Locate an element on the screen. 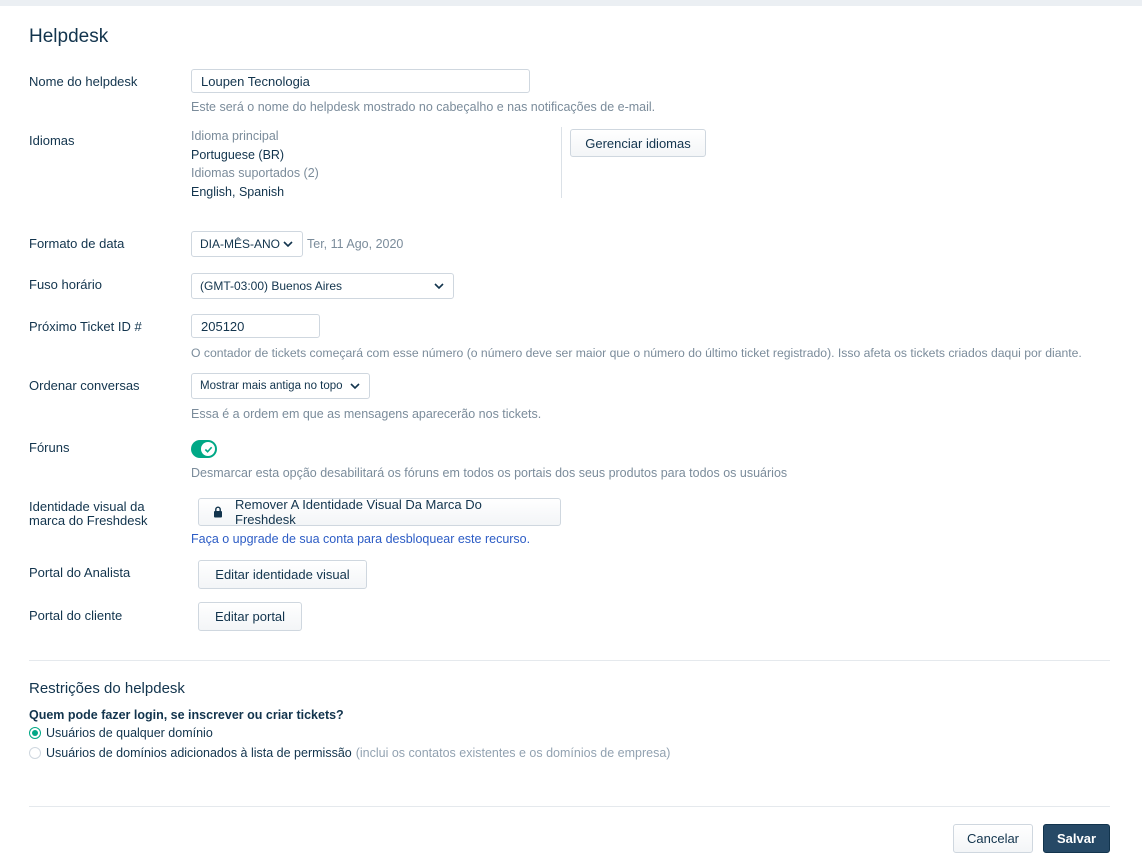 Image resolution: width=1142 pixels, height=857 pixels. supported-languages-value: English, Spanish is located at coordinates (238, 192).